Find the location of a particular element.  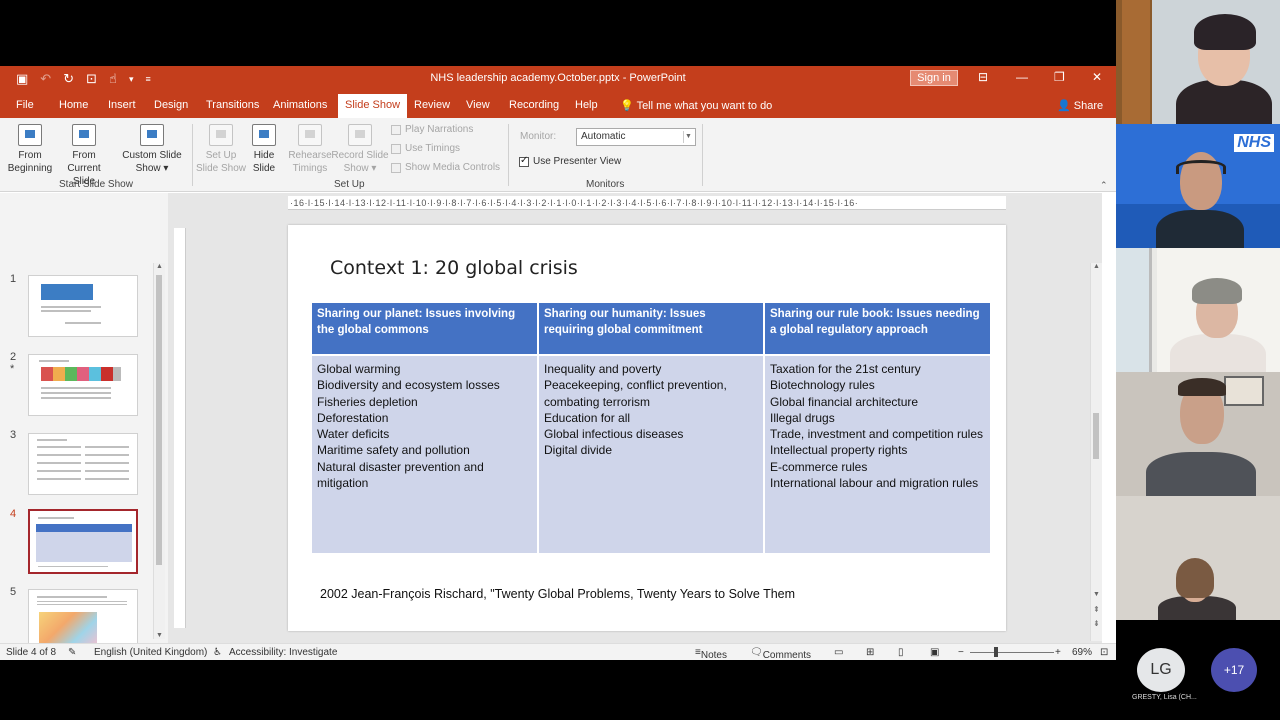

tab-transitions: Transitions is located at coordinates (232, 105).